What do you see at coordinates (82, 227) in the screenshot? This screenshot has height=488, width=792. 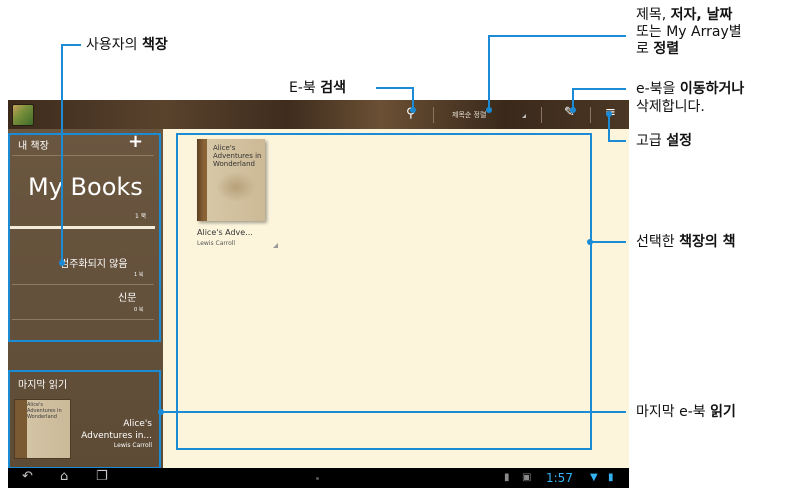 I see `selected-shelf-bar` at bounding box center [82, 227].